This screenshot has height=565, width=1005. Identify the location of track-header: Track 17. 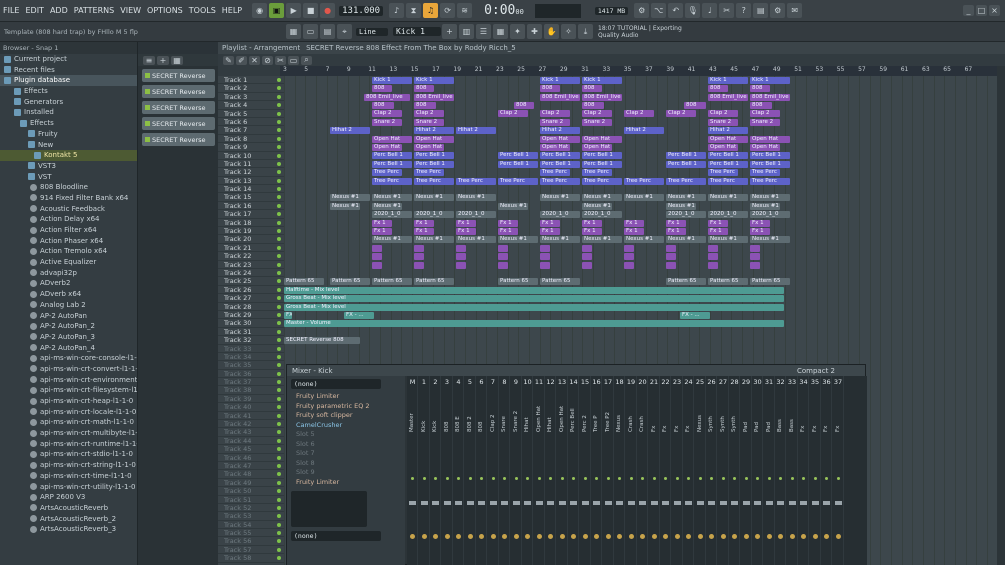
(251, 214).